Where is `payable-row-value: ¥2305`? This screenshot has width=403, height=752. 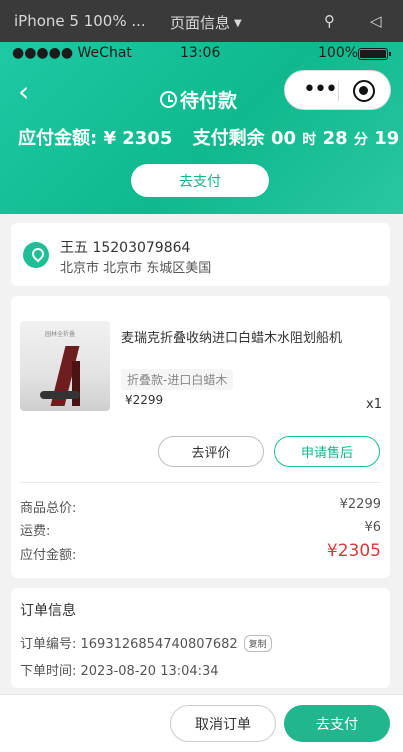
payable-row-value: ¥2305 is located at coordinates (353, 551).